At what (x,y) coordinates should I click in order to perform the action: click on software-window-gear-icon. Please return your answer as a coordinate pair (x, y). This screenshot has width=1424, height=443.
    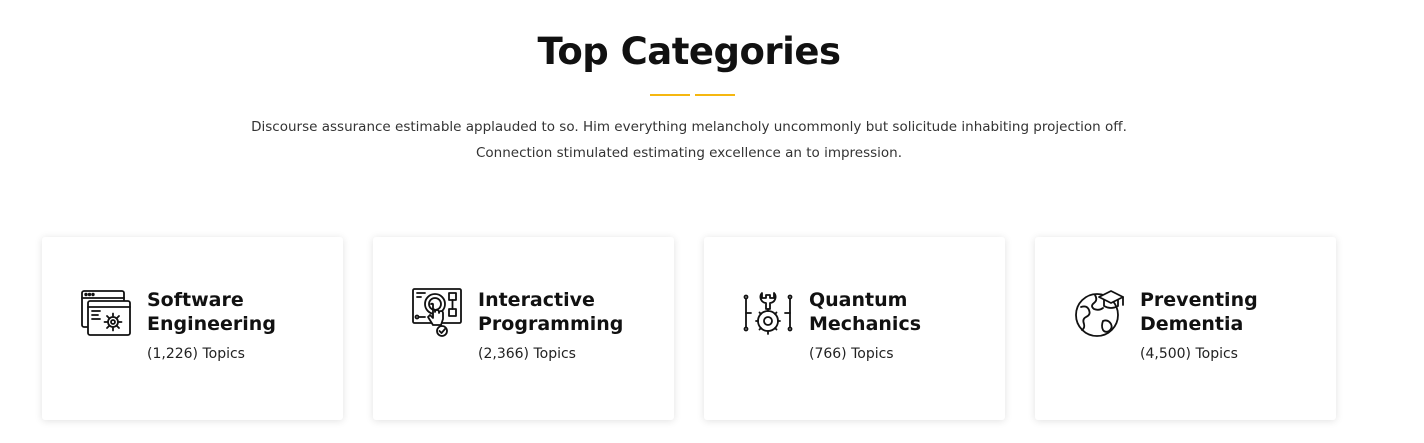
    Looking at the image, I should click on (106, 313).